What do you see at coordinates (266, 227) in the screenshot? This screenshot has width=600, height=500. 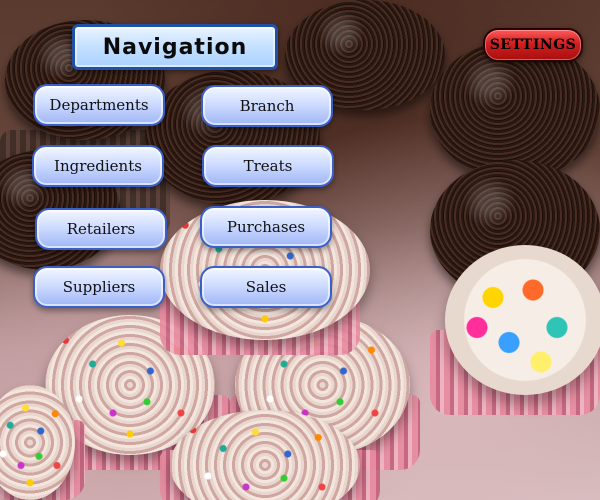 I see `purchases-button: Purchases` at bounding box center [266, 227].